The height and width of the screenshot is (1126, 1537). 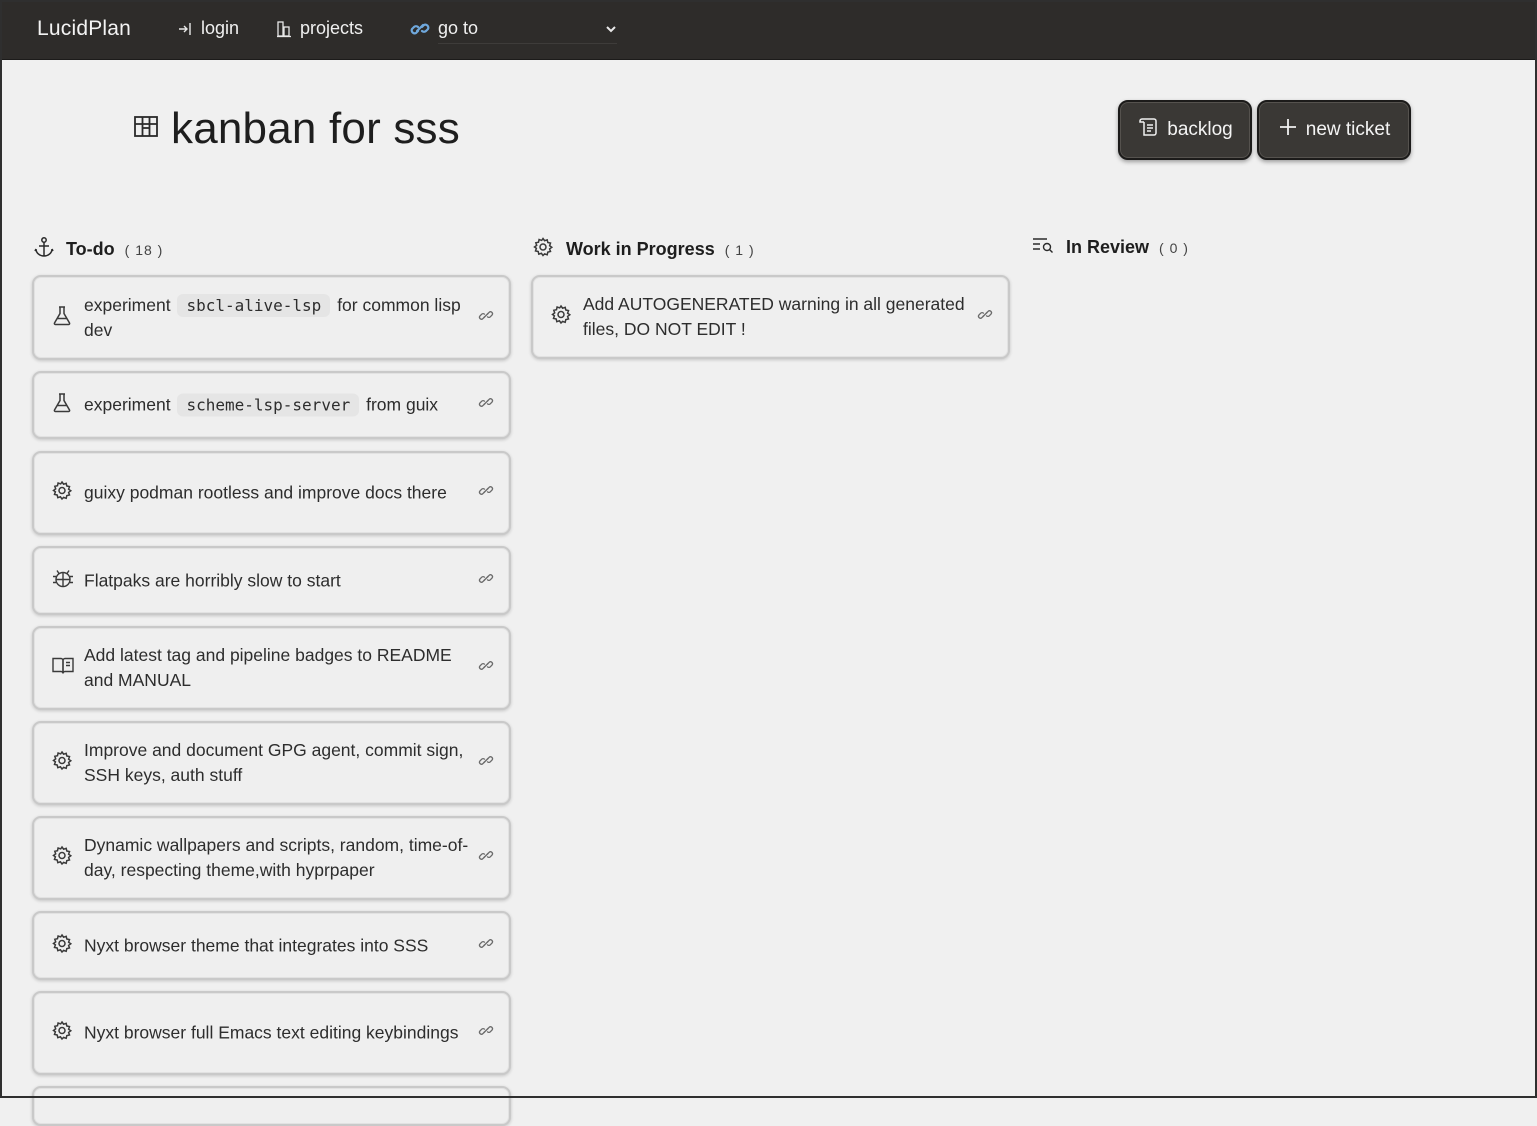 I want to click on ticket-card: experiment scheme-lsp-server from guix, so click(x=271, y=405).